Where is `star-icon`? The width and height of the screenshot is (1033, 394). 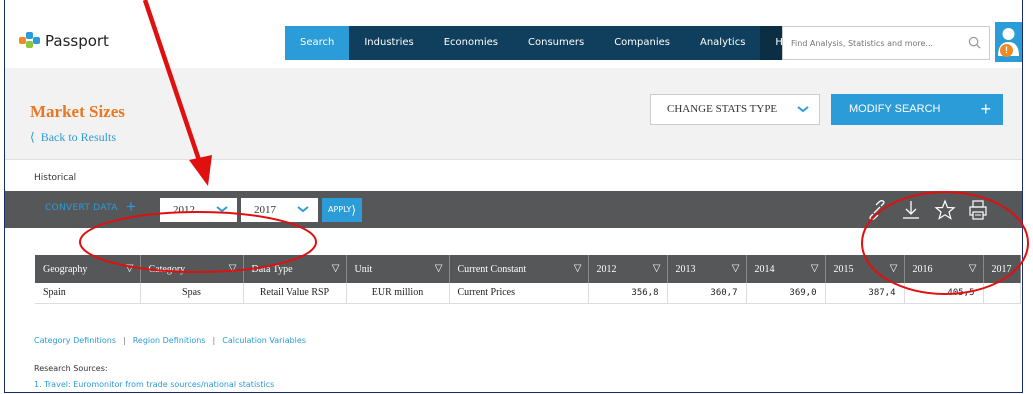 star-icon is located at coordinates (945, 210).